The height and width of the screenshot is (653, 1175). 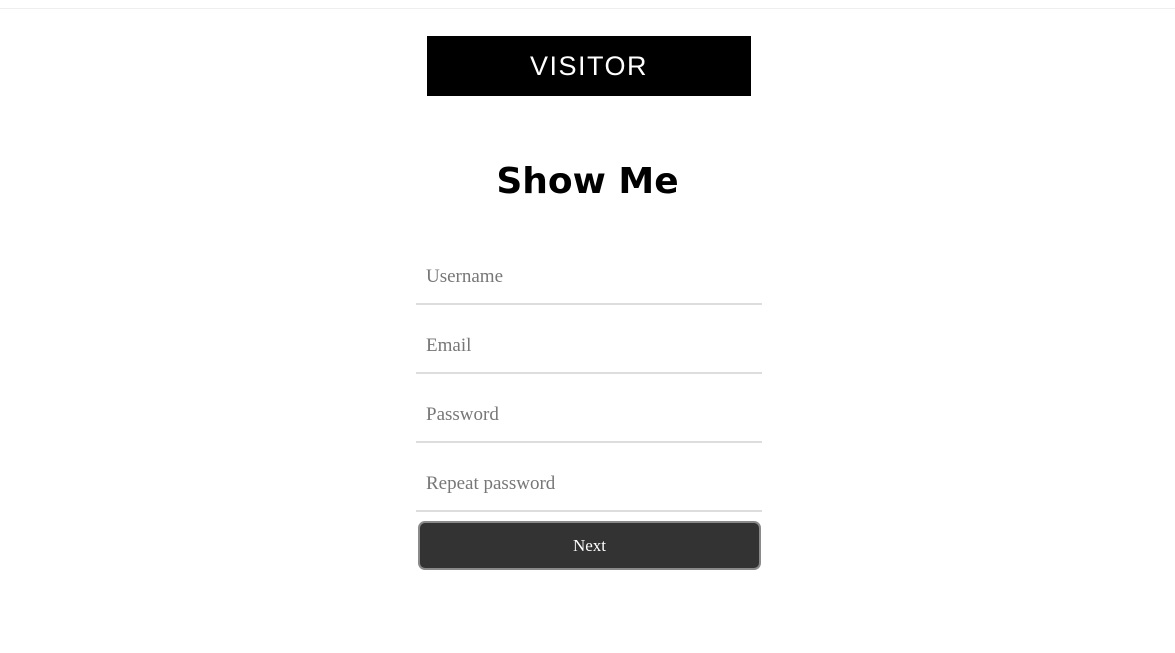 I want to click on page-title: Show Me, so click(x=587, y=181).